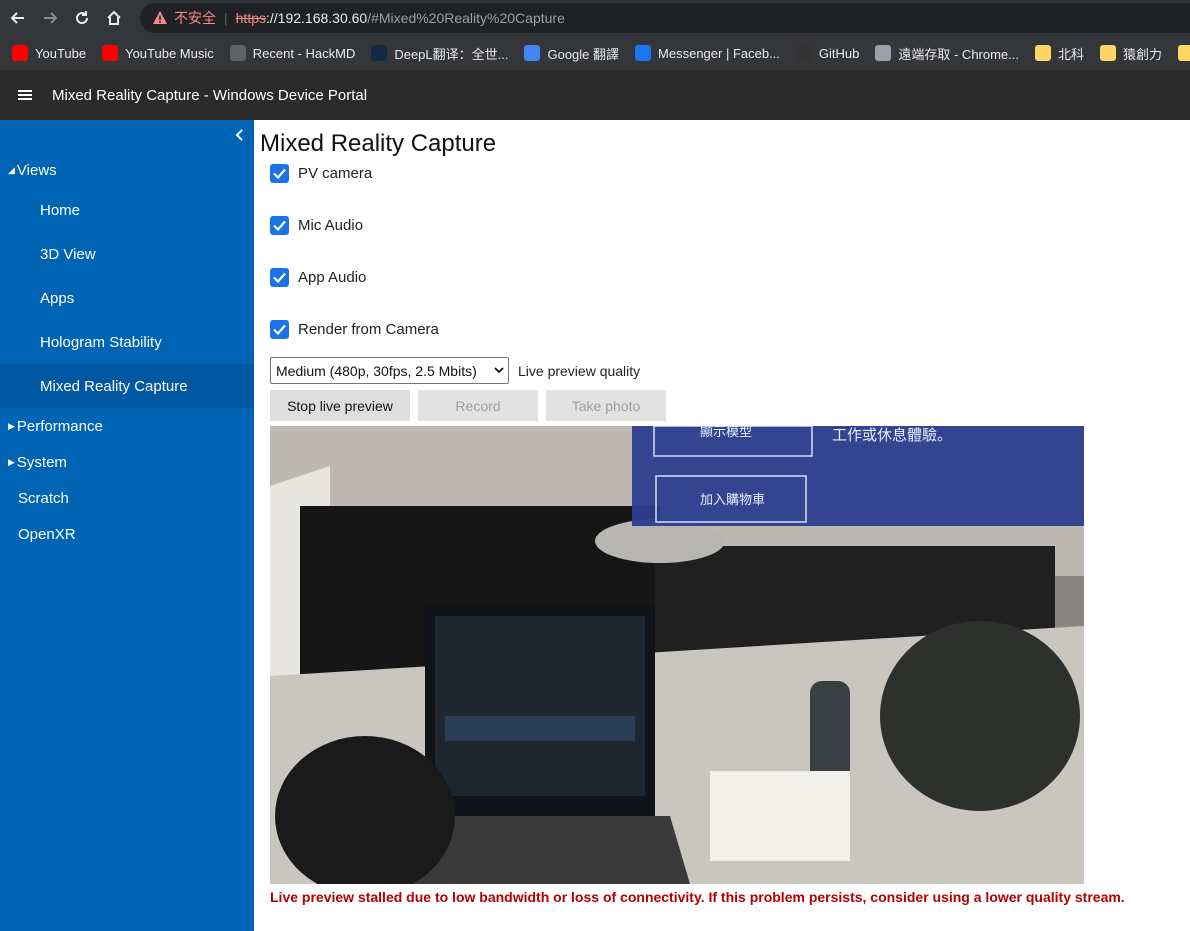 The height and width of the screenshot is (931, 1190). Describe the element at coordinates (279, 329) in the screenshot. I see `render-from-camera-checkbox` at that location.